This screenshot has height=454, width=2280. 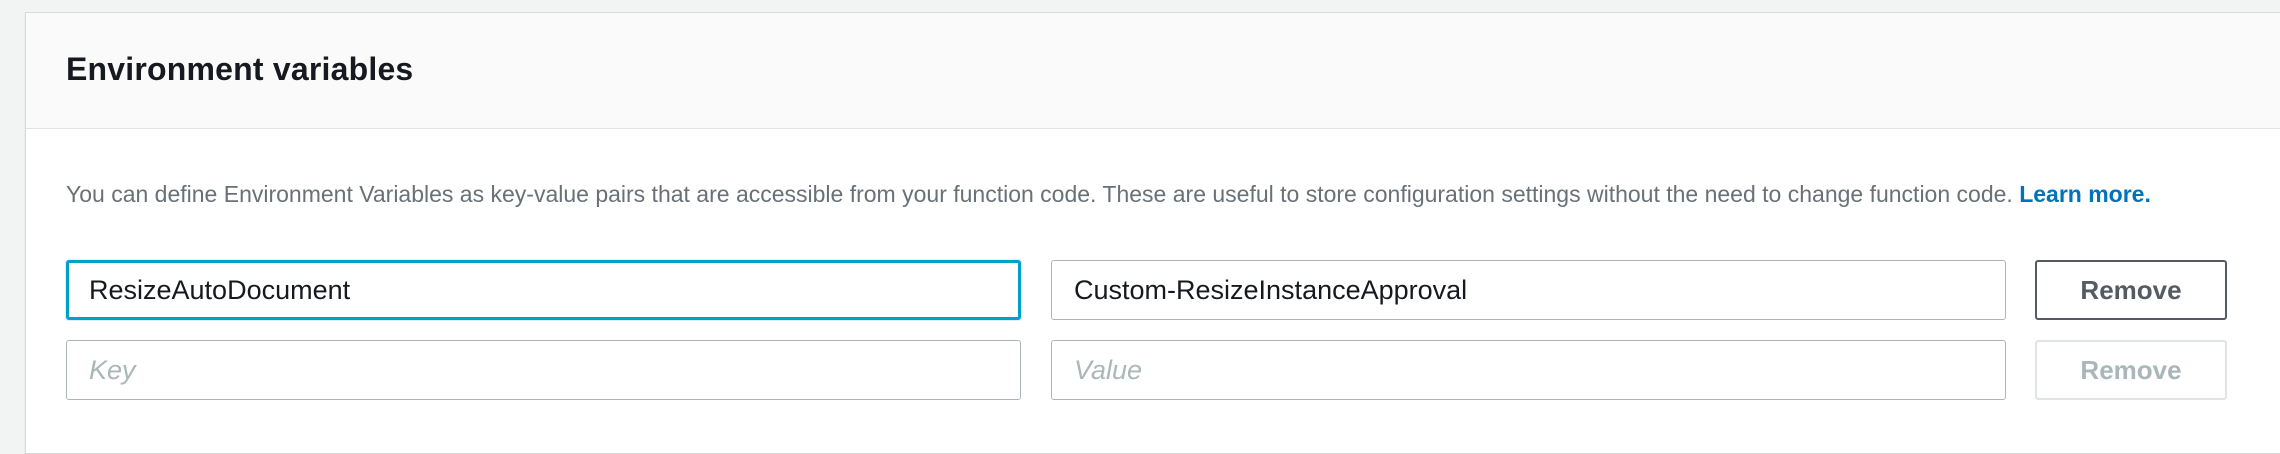 I want to click on remove-button-disabled: Remove, so click(x=2131, y=370).